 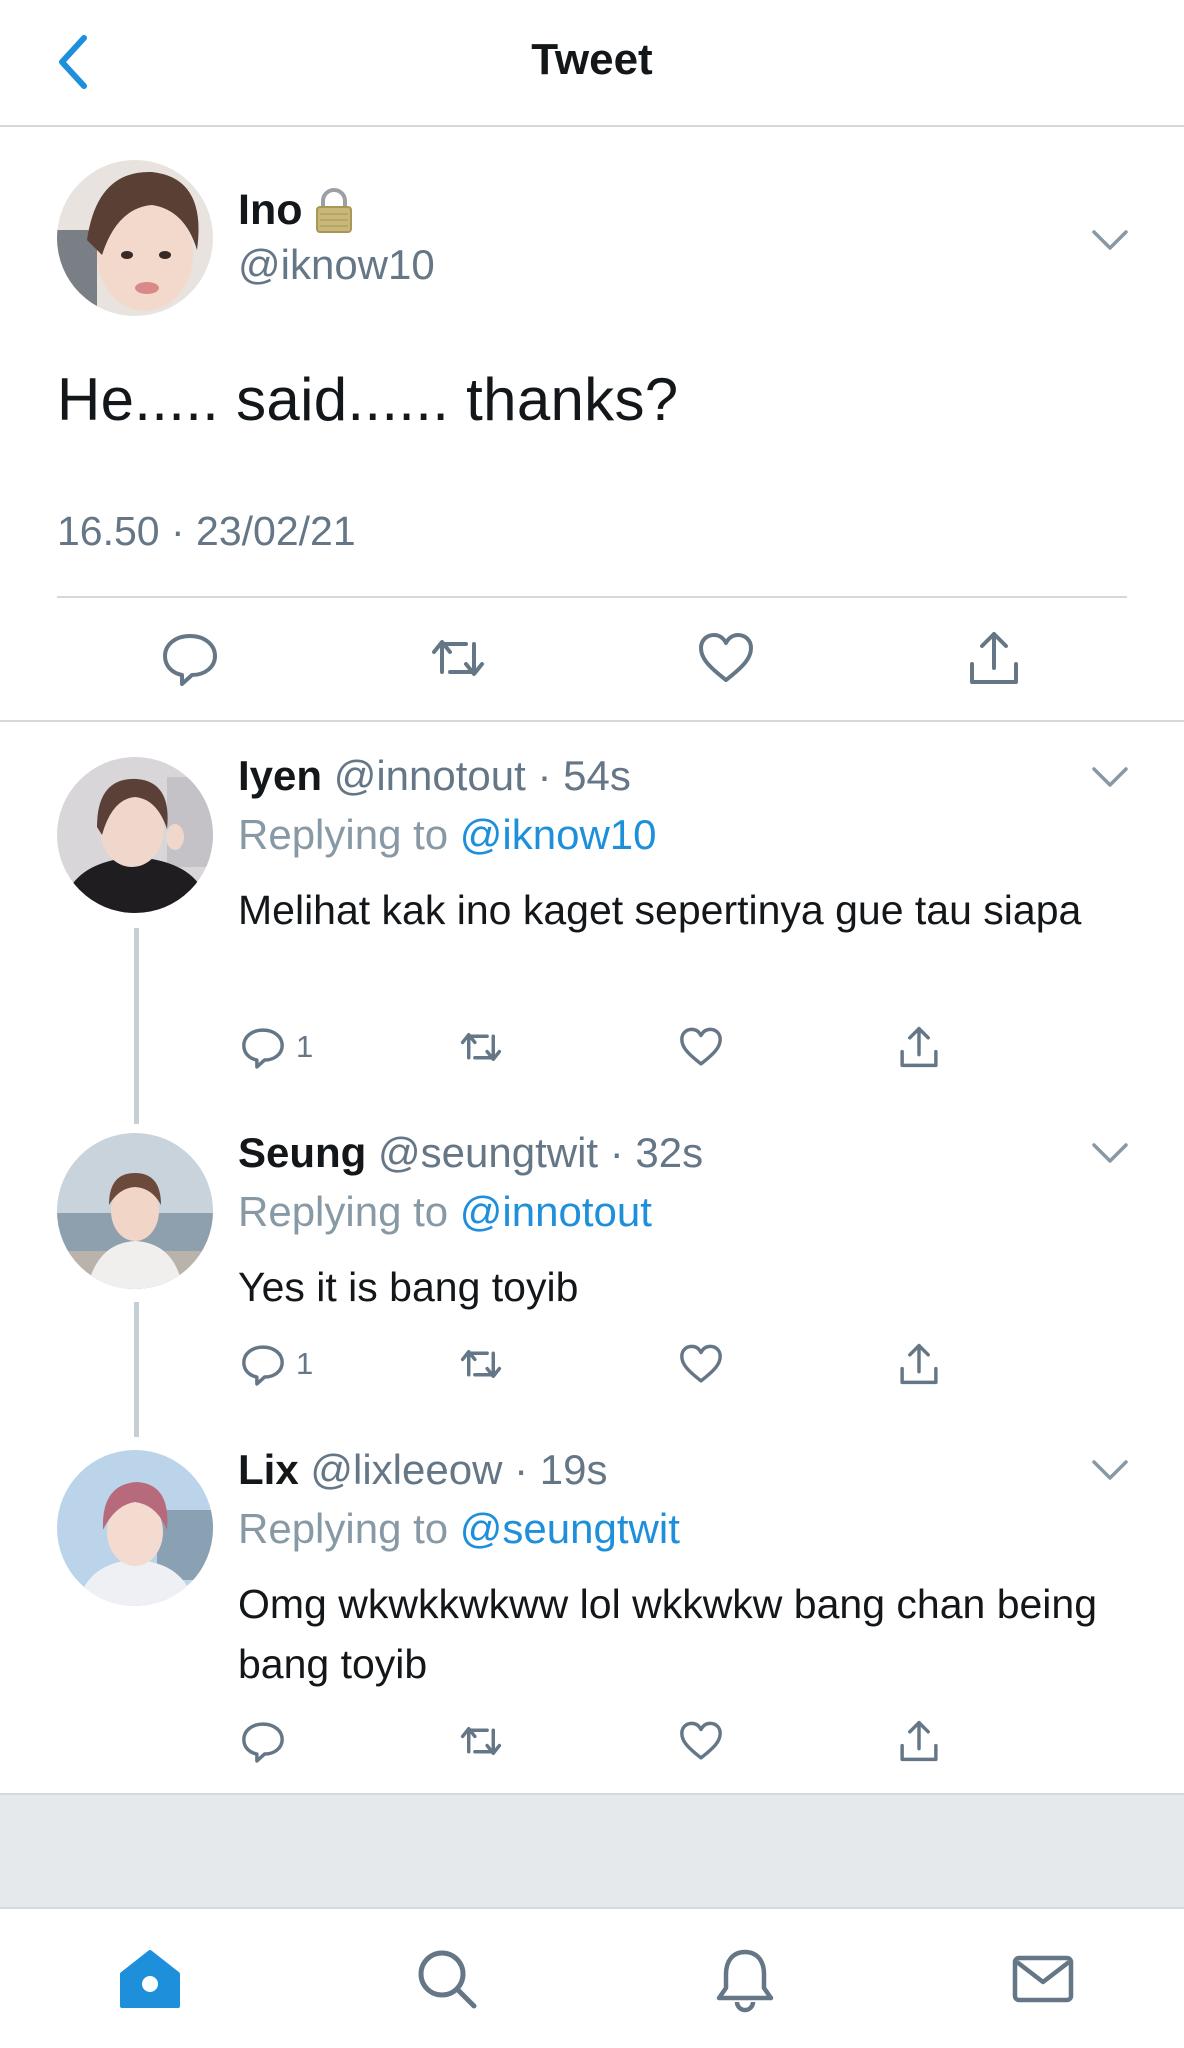 I want to click on divider, so click(x=592, y=597).